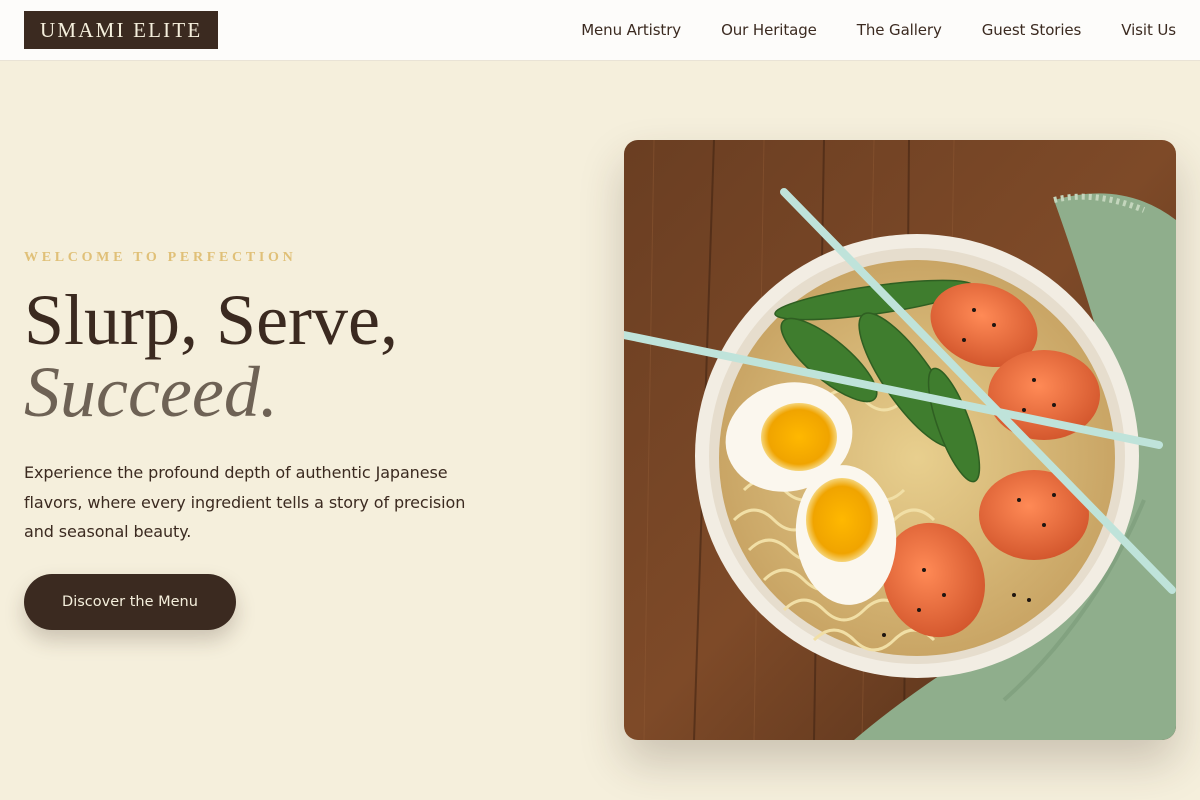  I want to click on hero-headline: Slurp, Serve, Succeed., so click(264, 356).